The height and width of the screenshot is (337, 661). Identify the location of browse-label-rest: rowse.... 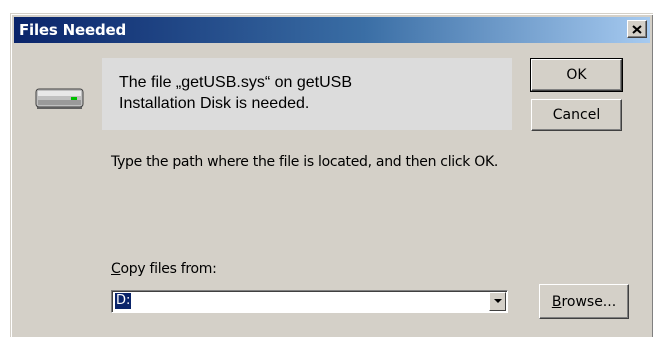
(589, 301).